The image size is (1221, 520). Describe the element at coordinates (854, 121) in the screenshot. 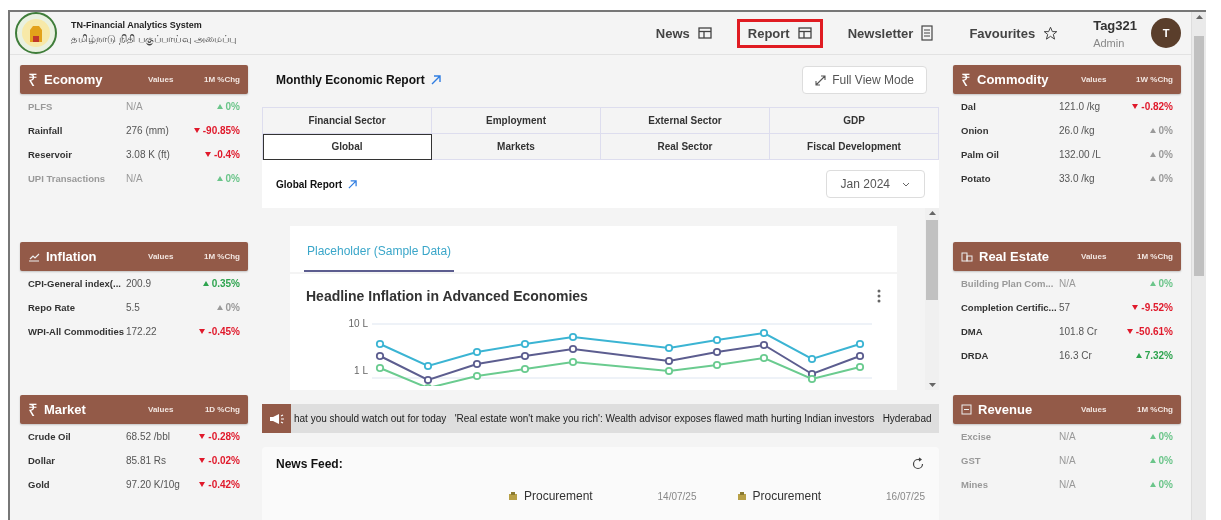

I see `sector-tab: GDP` at that location.